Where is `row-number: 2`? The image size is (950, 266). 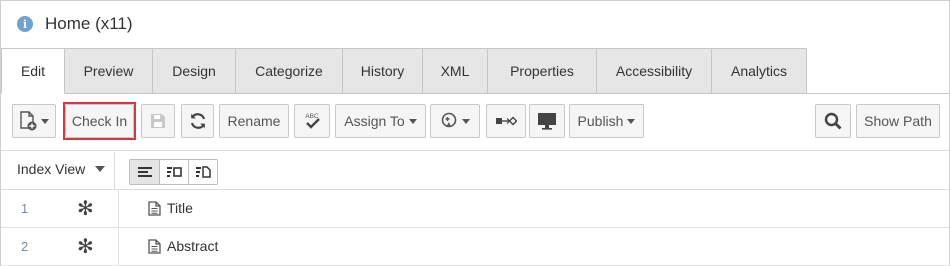 row-number: 2 is located at coordinates (25, 246).